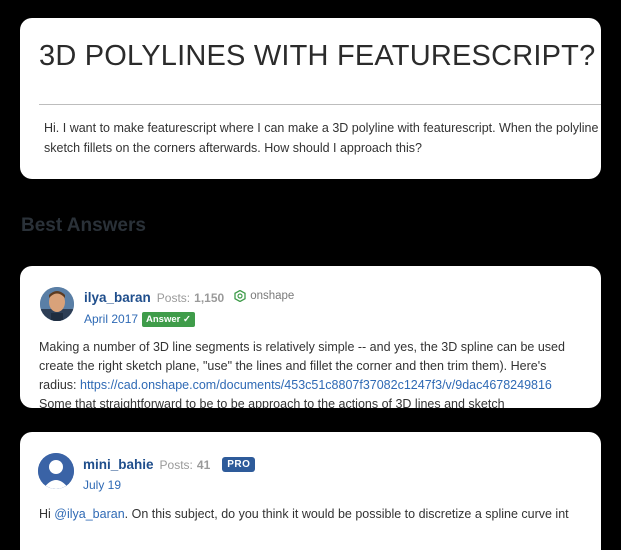  Describe the element at coordinates (320, 104) in the screenshot. I see `divider` at that location.